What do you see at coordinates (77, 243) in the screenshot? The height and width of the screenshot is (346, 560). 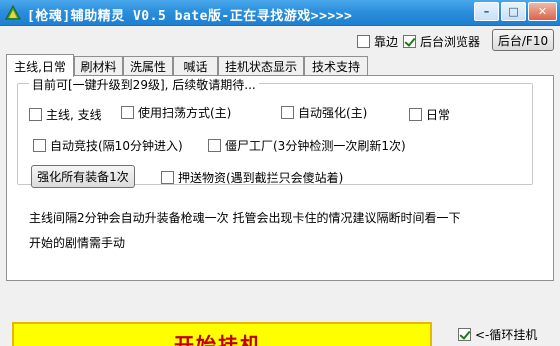 I see `info-text-line2: 开始的剧情需手动` at bounding box center [77, 243].